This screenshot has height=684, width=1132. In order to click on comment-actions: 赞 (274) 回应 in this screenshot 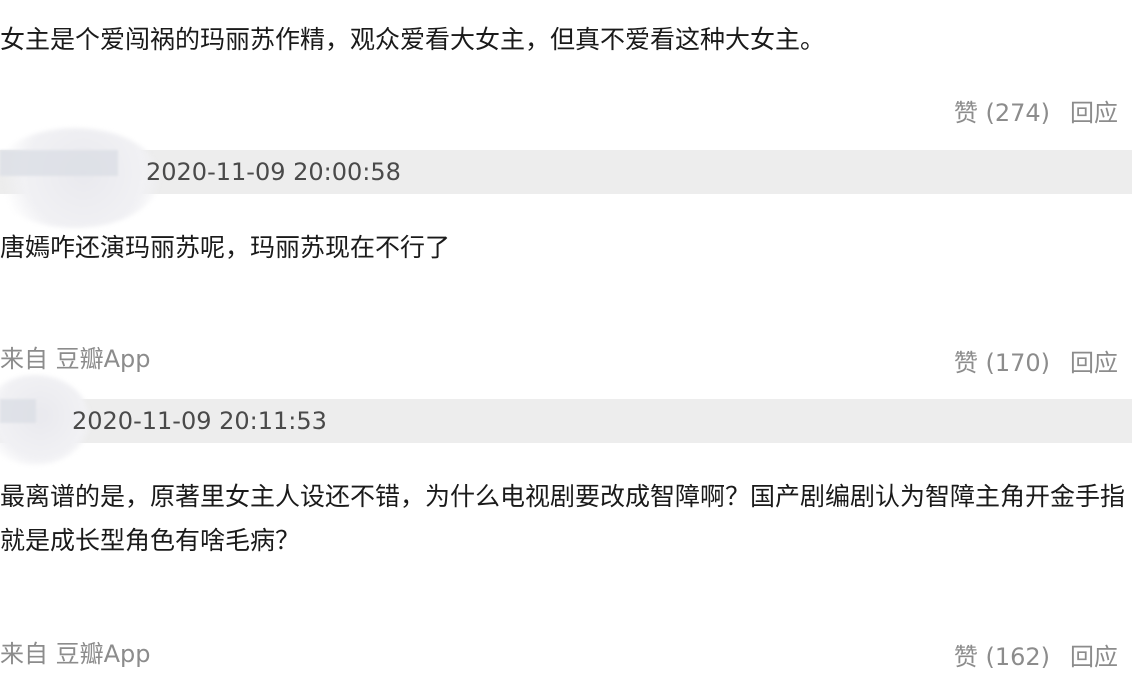, I will do `click(1036, 113)`.